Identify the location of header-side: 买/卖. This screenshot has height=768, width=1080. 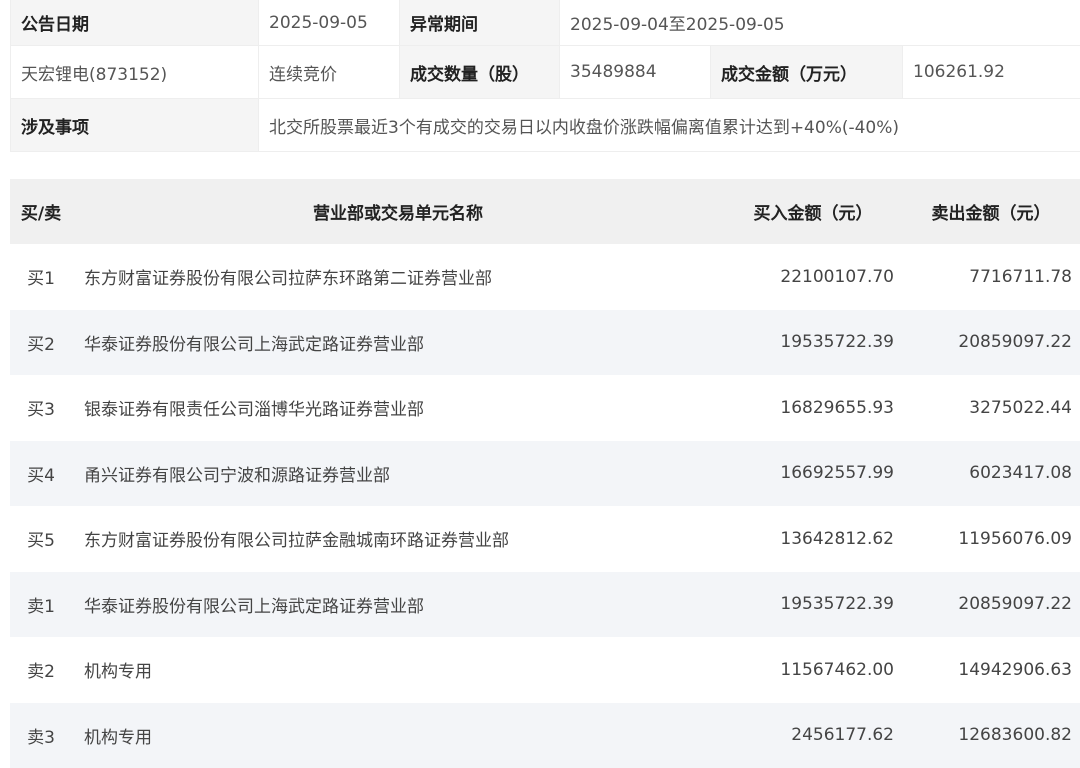
(41, 211).